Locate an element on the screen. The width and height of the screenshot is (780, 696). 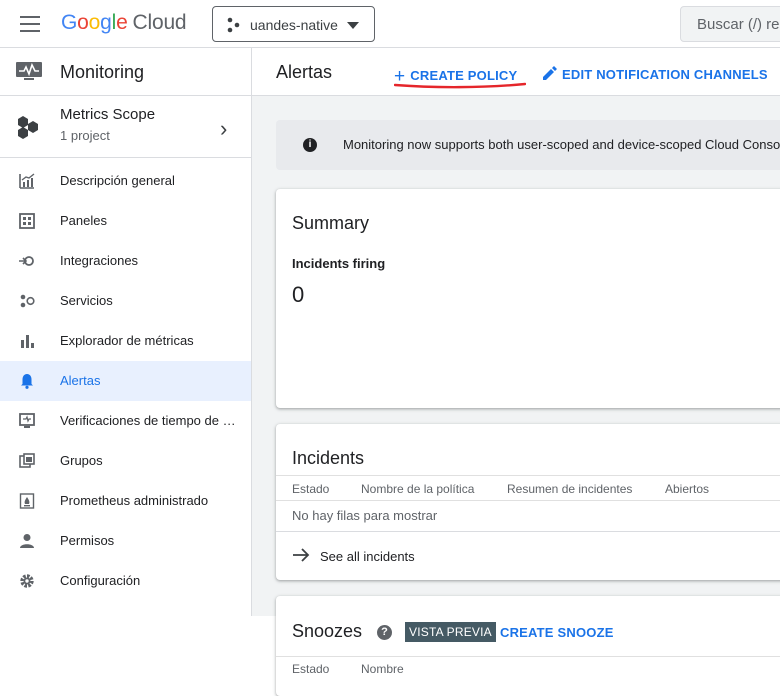
sidebar-item-label: Paneles is located at coordinates (83, 220).